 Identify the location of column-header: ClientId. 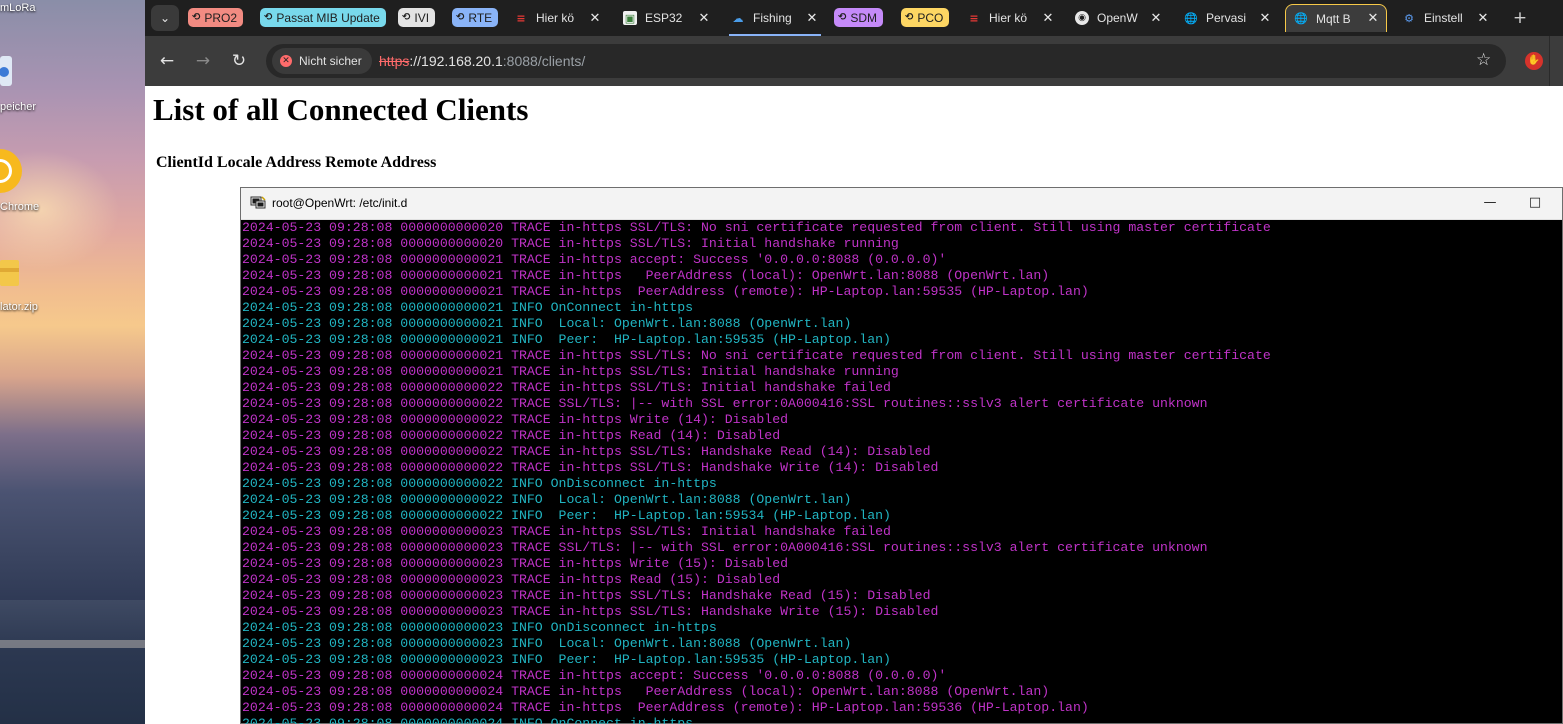
(184, 162).